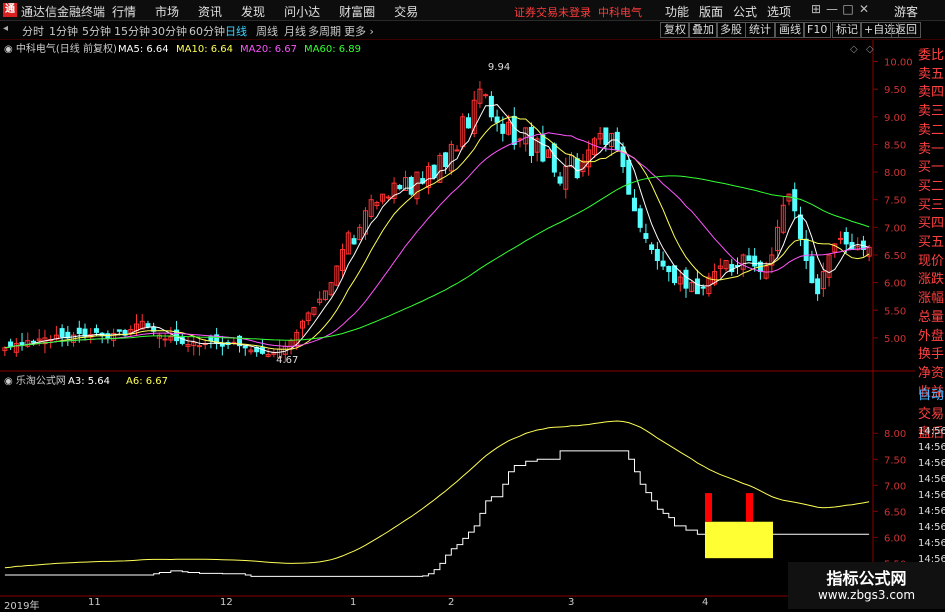 This screenshot has width=945, height=612. I want to click on period-tab-5: 60分钟, so click(207, 31).